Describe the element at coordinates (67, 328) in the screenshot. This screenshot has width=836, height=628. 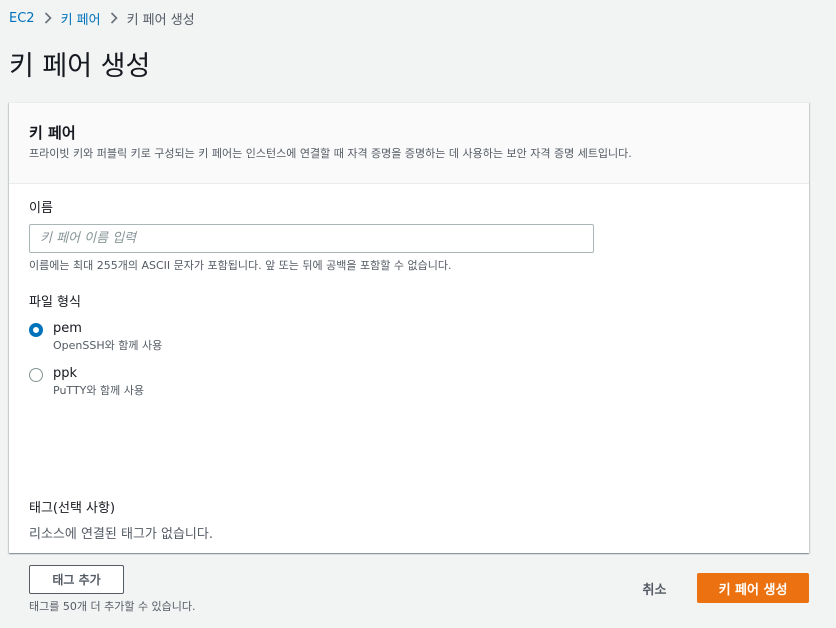
I see `radio-option-label: pem` at that location.